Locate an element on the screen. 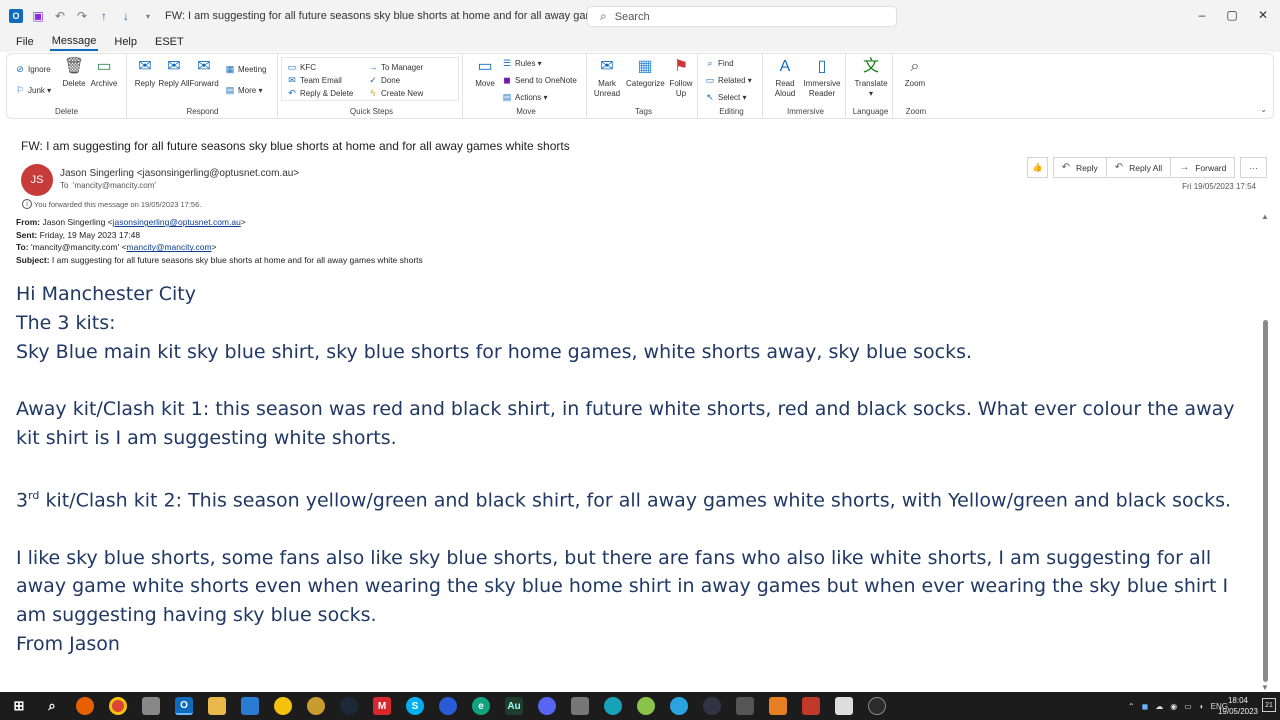 The image size is (1280, 720). quick-step-done: ✓ Done is located at coordinates (384, 80).